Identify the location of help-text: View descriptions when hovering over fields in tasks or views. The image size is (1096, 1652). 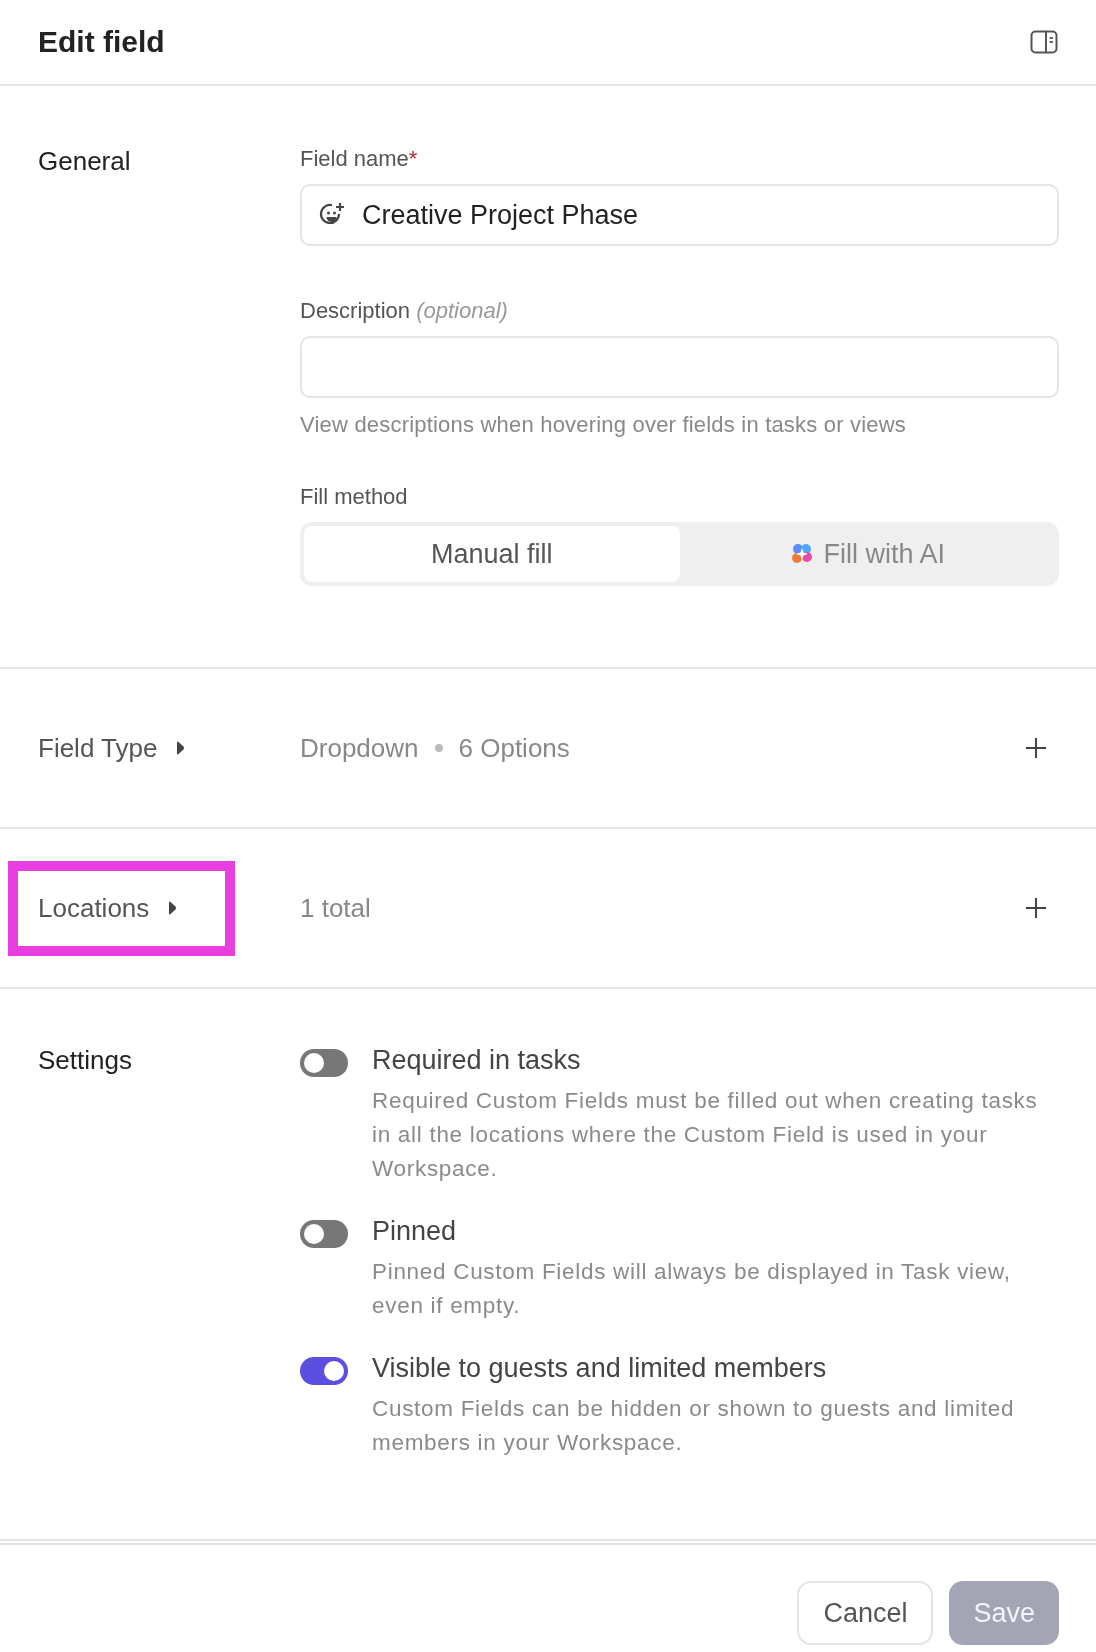
(604, 425).